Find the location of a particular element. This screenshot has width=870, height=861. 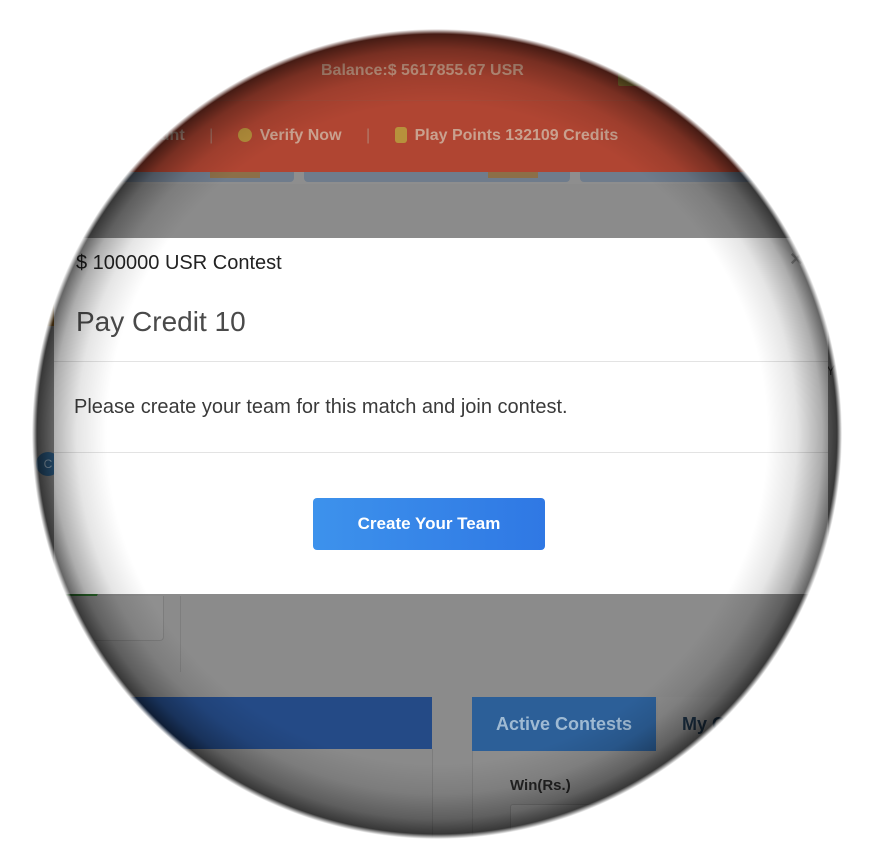

eye-icon: 👁 is located at coordinates (722, 140).